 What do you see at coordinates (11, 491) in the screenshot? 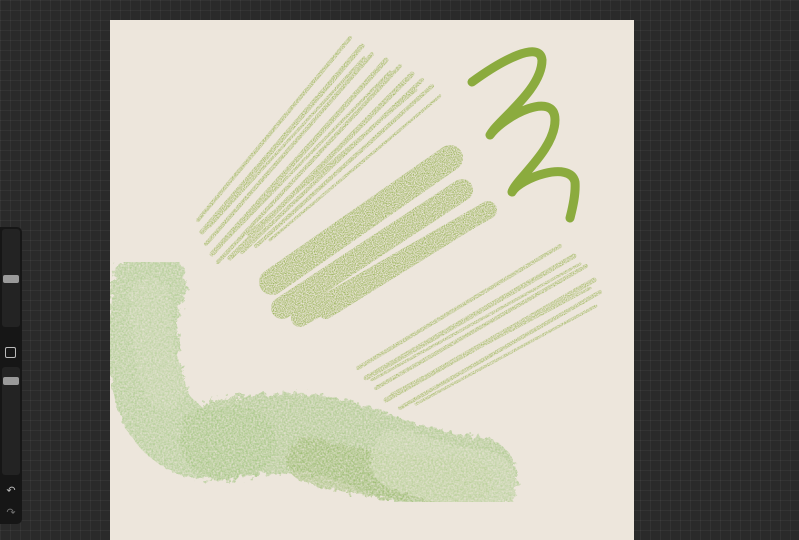
I see `undo-arrow-icon: ↶` at bounding box center [11, 491].